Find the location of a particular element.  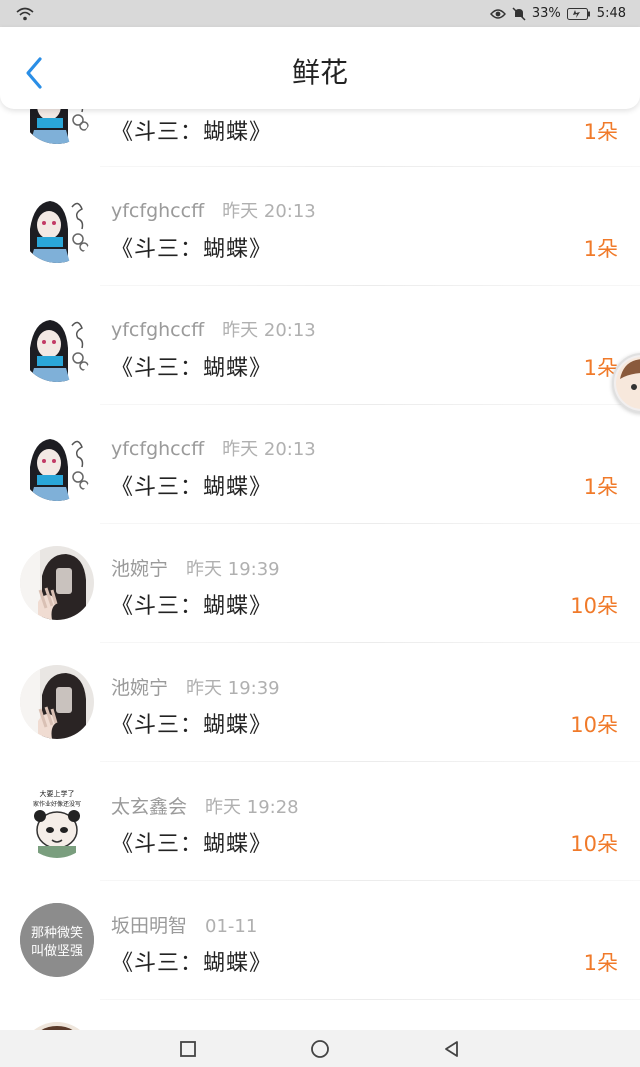

avatar: 那种微笑 叫做坚强 is located at coordinates (57, 940).